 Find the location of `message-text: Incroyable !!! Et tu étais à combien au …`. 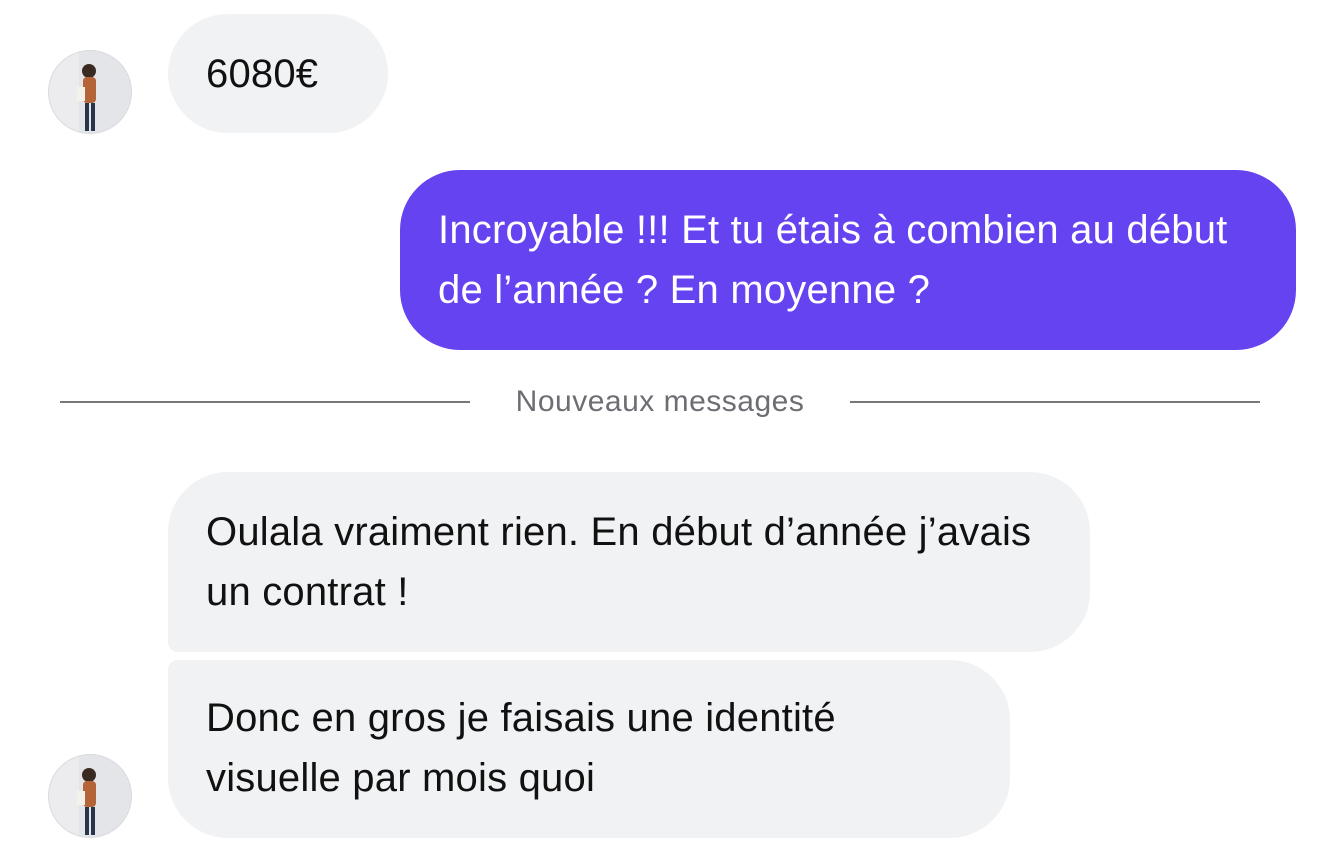

message-text: Incroyable !!! Et tu étais à combien au … is located at coordinates (833, 260).